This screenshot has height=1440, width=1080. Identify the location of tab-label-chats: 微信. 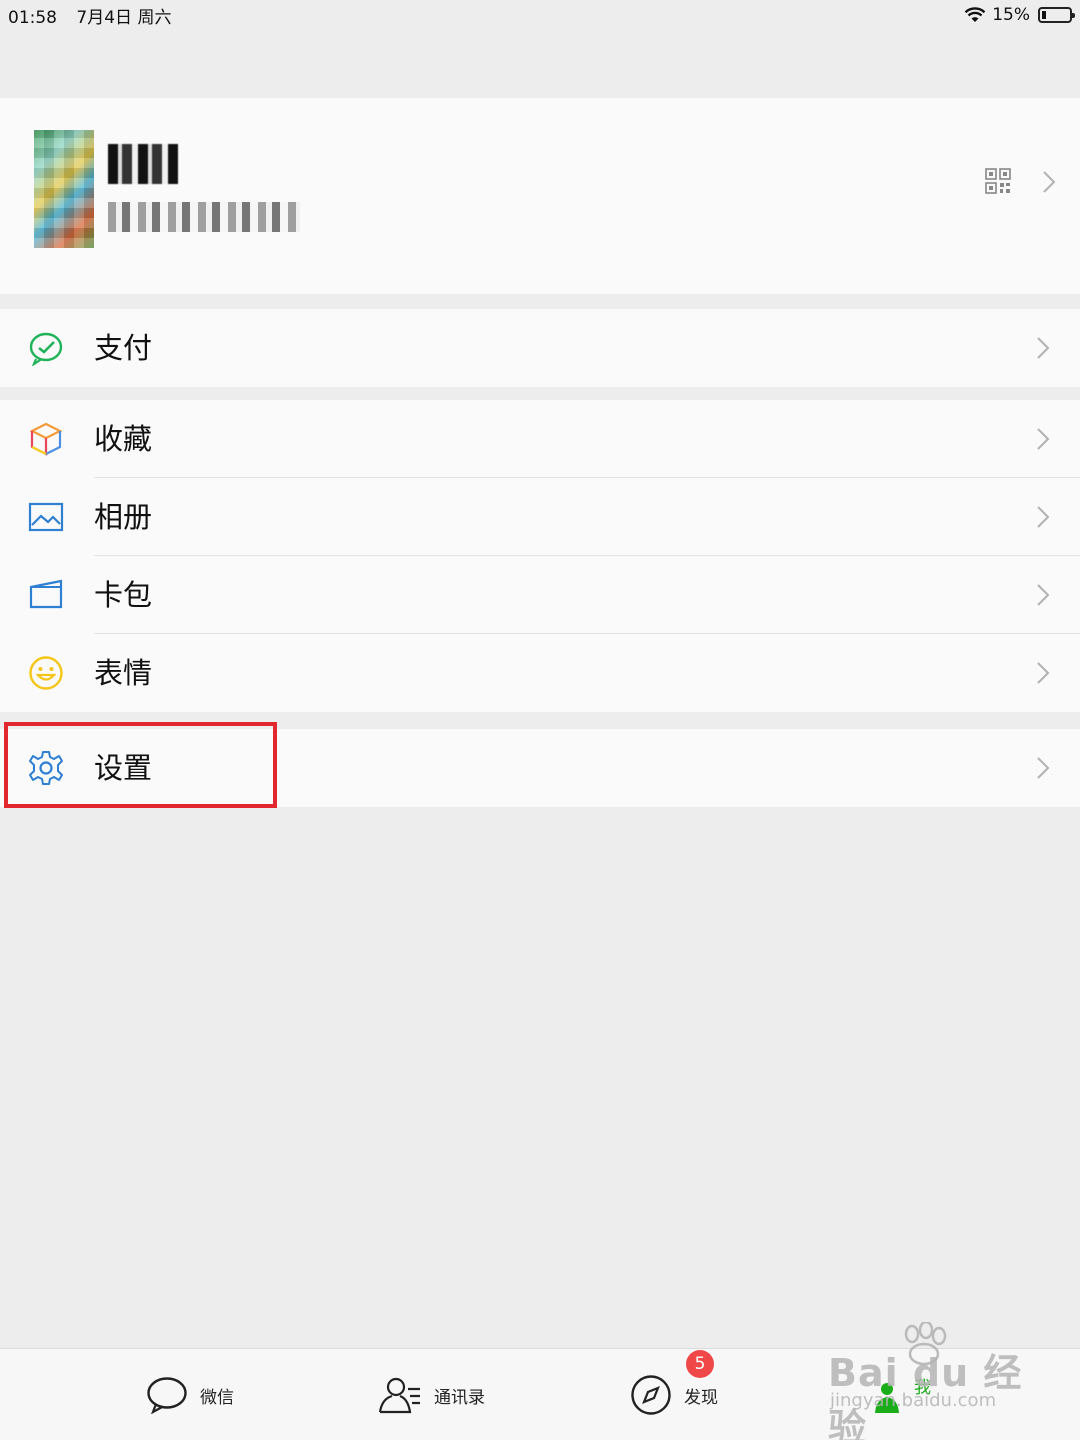
(217, 1397).